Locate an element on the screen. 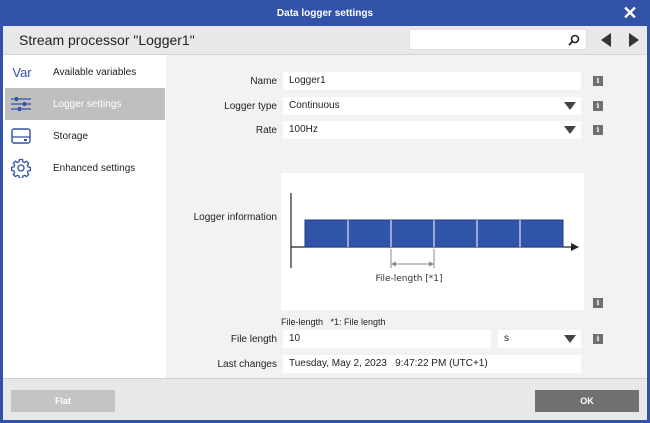 The width and height of the screenshot is (650, 423). diagram-caption: File-length *1: File length is located at coordinates (333, 322).